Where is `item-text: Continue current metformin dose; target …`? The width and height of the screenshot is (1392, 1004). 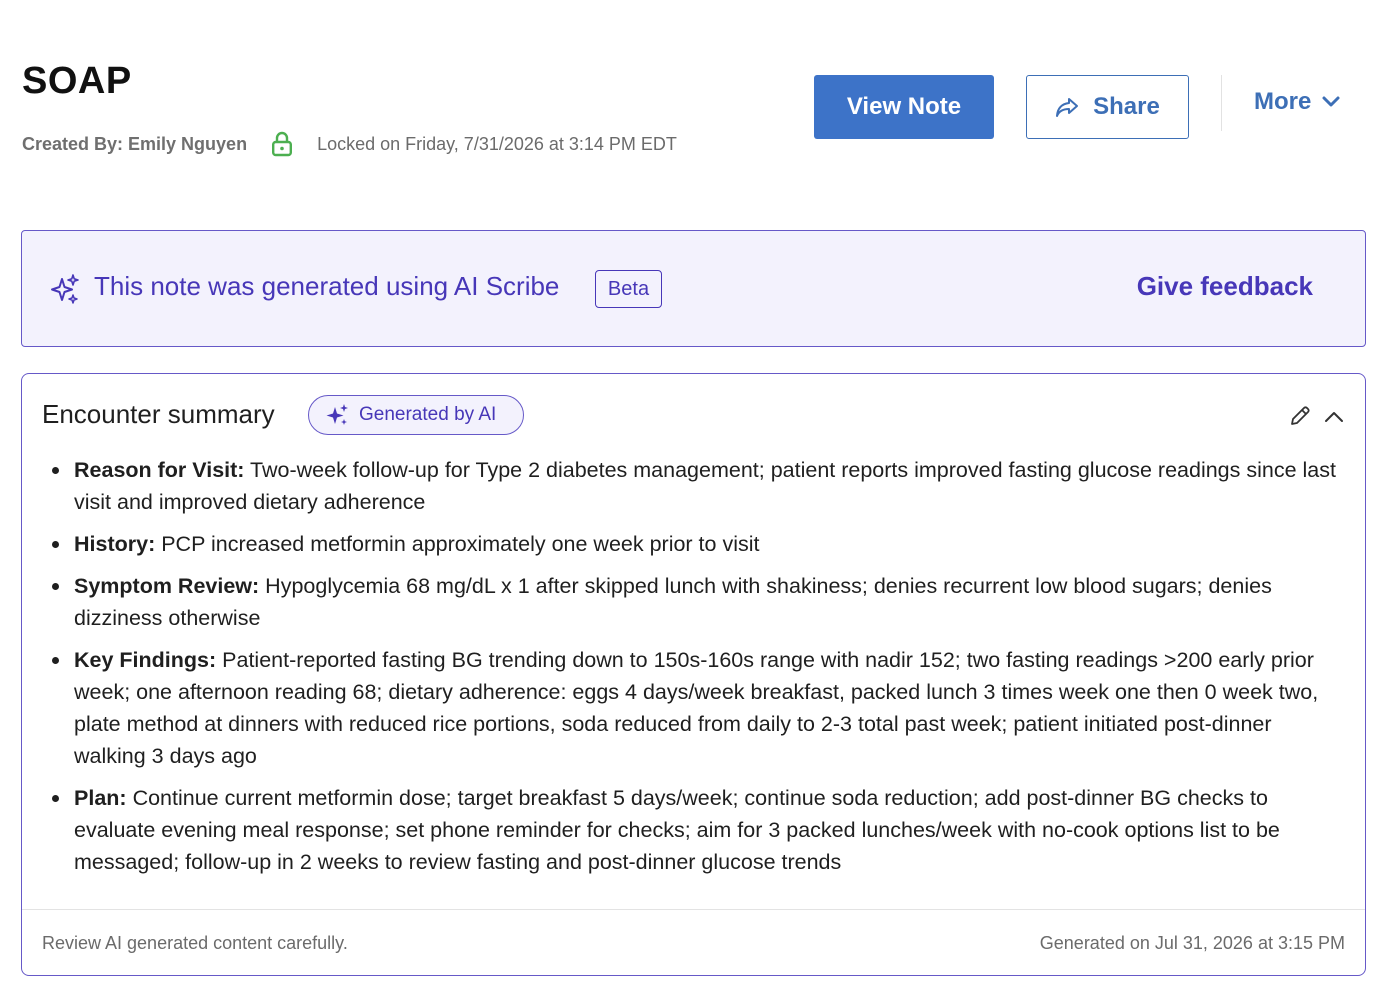
item-text: Continue current metformin dose; target … is located at coordinates (677, 830).